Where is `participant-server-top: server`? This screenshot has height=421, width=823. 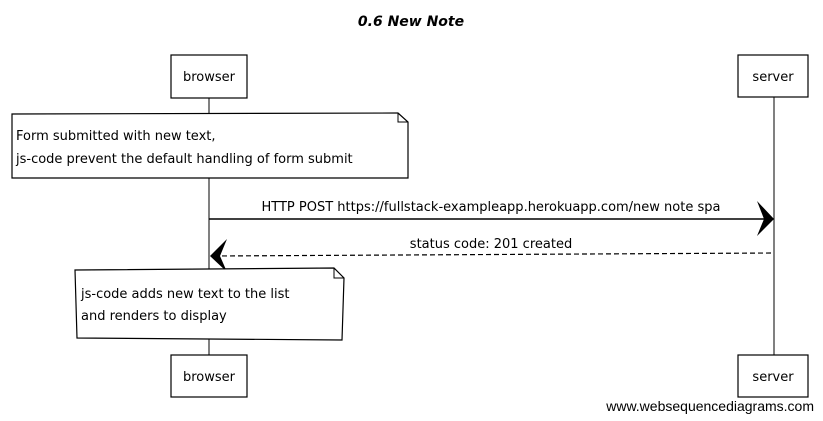 participant-server-top: server is located at coordinates (773, 76).